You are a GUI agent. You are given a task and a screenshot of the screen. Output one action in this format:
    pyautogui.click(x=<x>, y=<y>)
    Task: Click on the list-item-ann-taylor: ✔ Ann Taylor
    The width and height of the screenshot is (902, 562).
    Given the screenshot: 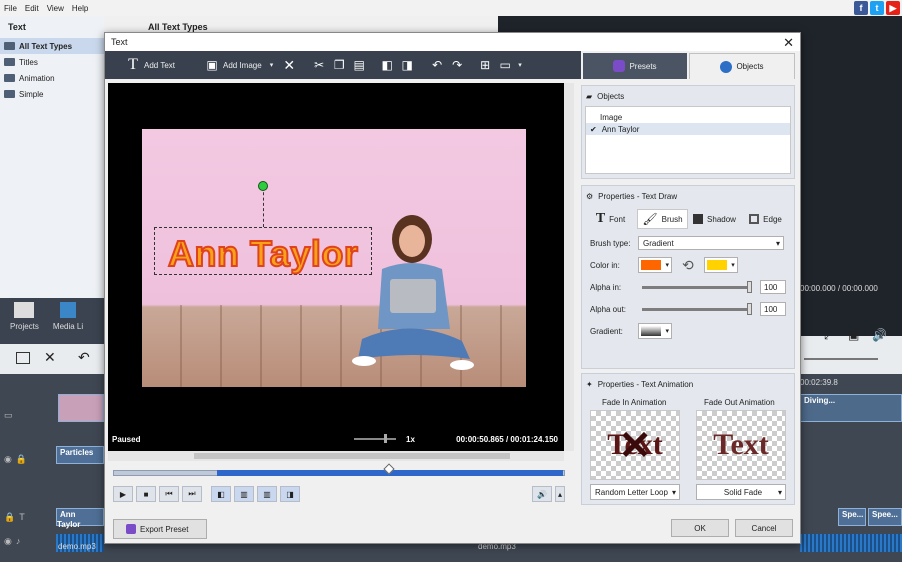 What is the action you would take?
    pyautogui.click(x=688, y=129)
    